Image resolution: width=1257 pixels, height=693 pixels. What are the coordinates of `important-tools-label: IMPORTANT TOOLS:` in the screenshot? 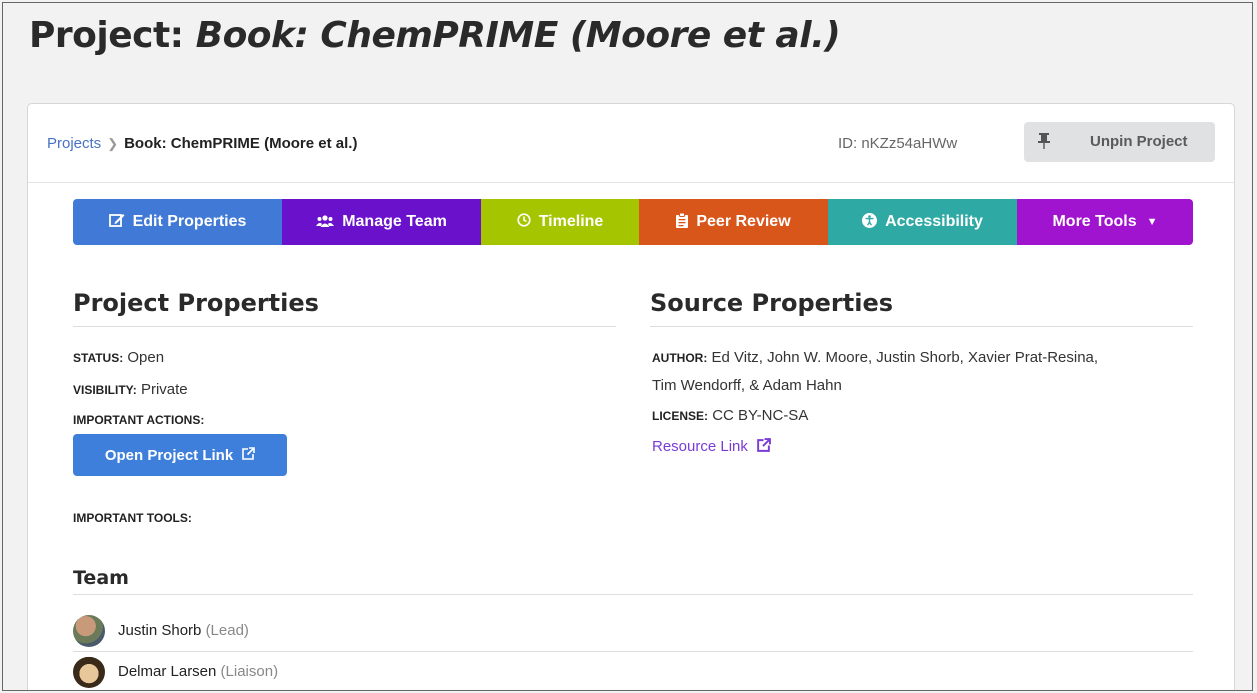 It's located at (132, 518).